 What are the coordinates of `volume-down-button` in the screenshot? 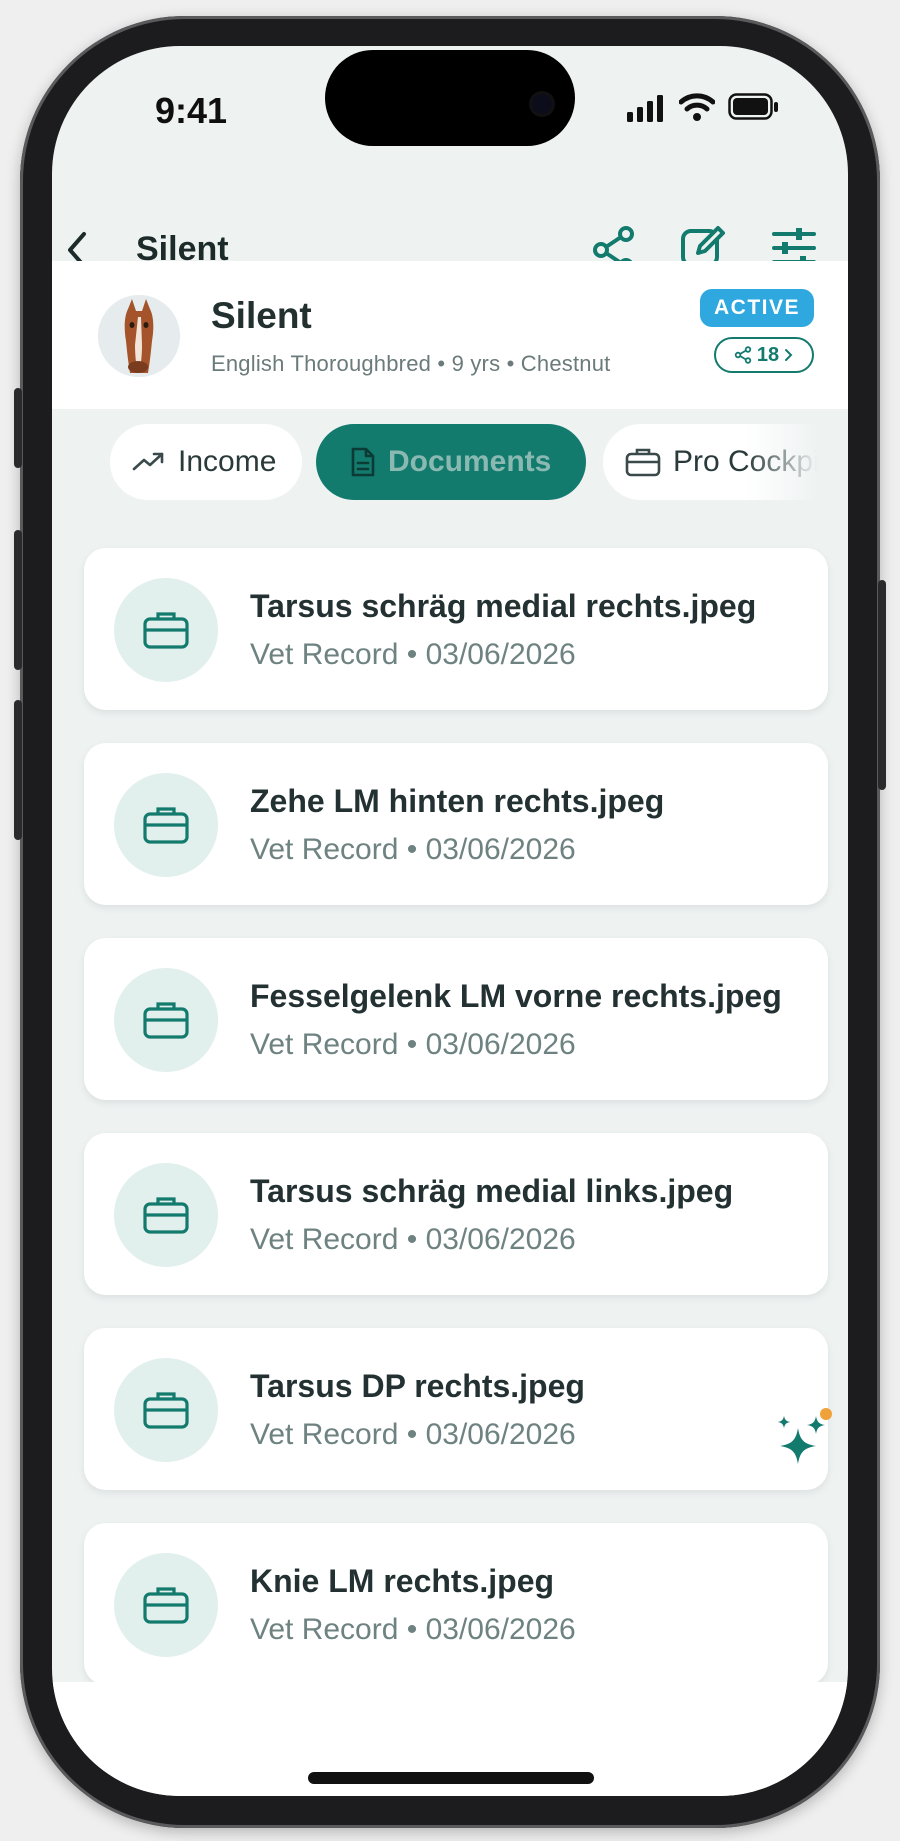 It's located at (18, 770).